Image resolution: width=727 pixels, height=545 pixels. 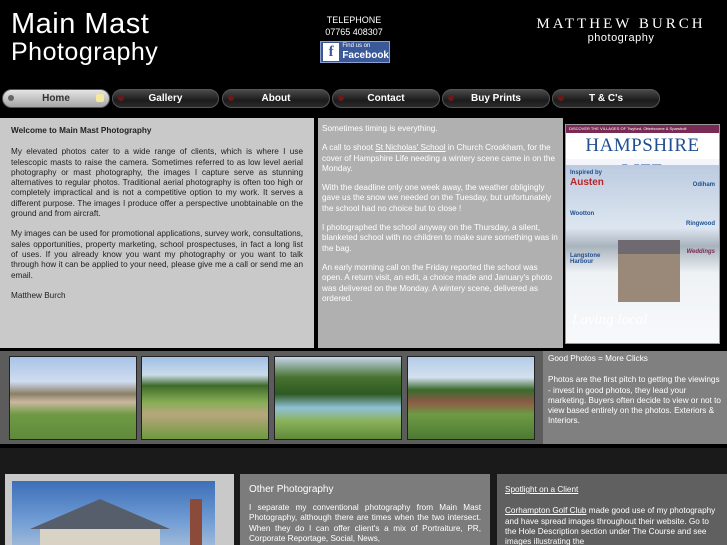 What do you see at coordinates (354, 32) in the screenshot?
I see `telephone-number: 07765 408307` at bounding box center [354, 32].